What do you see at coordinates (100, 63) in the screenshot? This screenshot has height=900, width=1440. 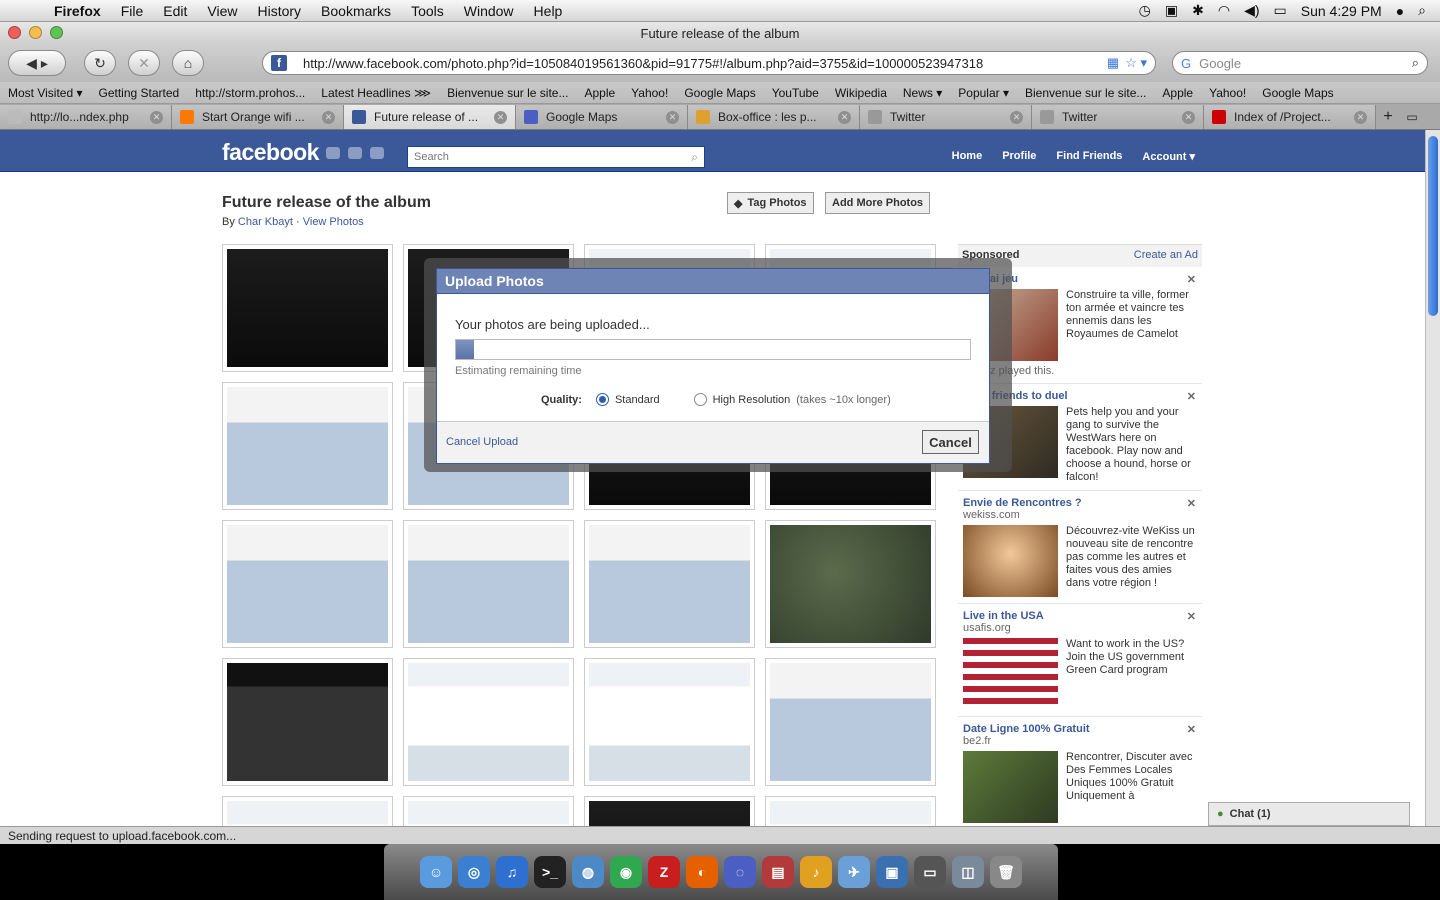 I see `reload-button: ↻` at bounding box center [100, 63].